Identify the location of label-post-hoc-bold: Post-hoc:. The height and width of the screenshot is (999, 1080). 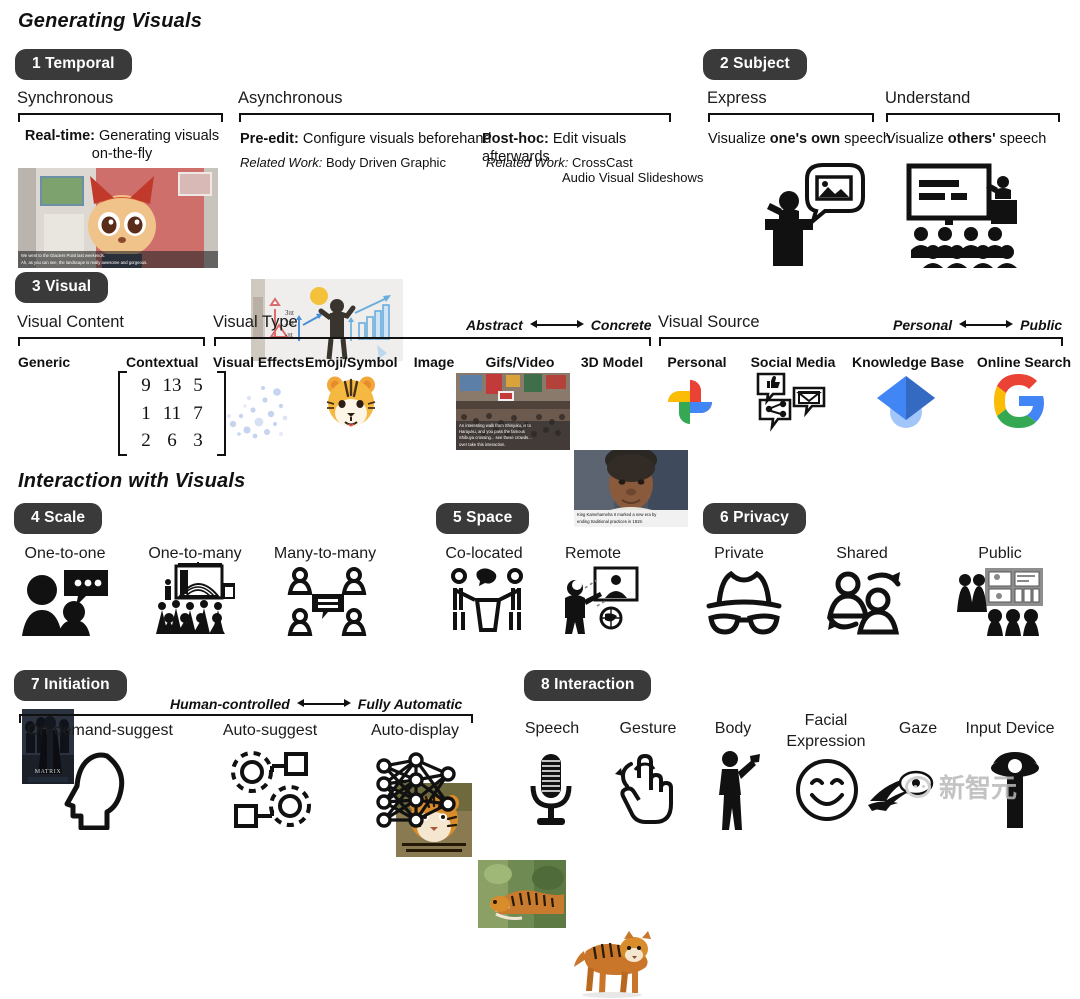
(515, 139).